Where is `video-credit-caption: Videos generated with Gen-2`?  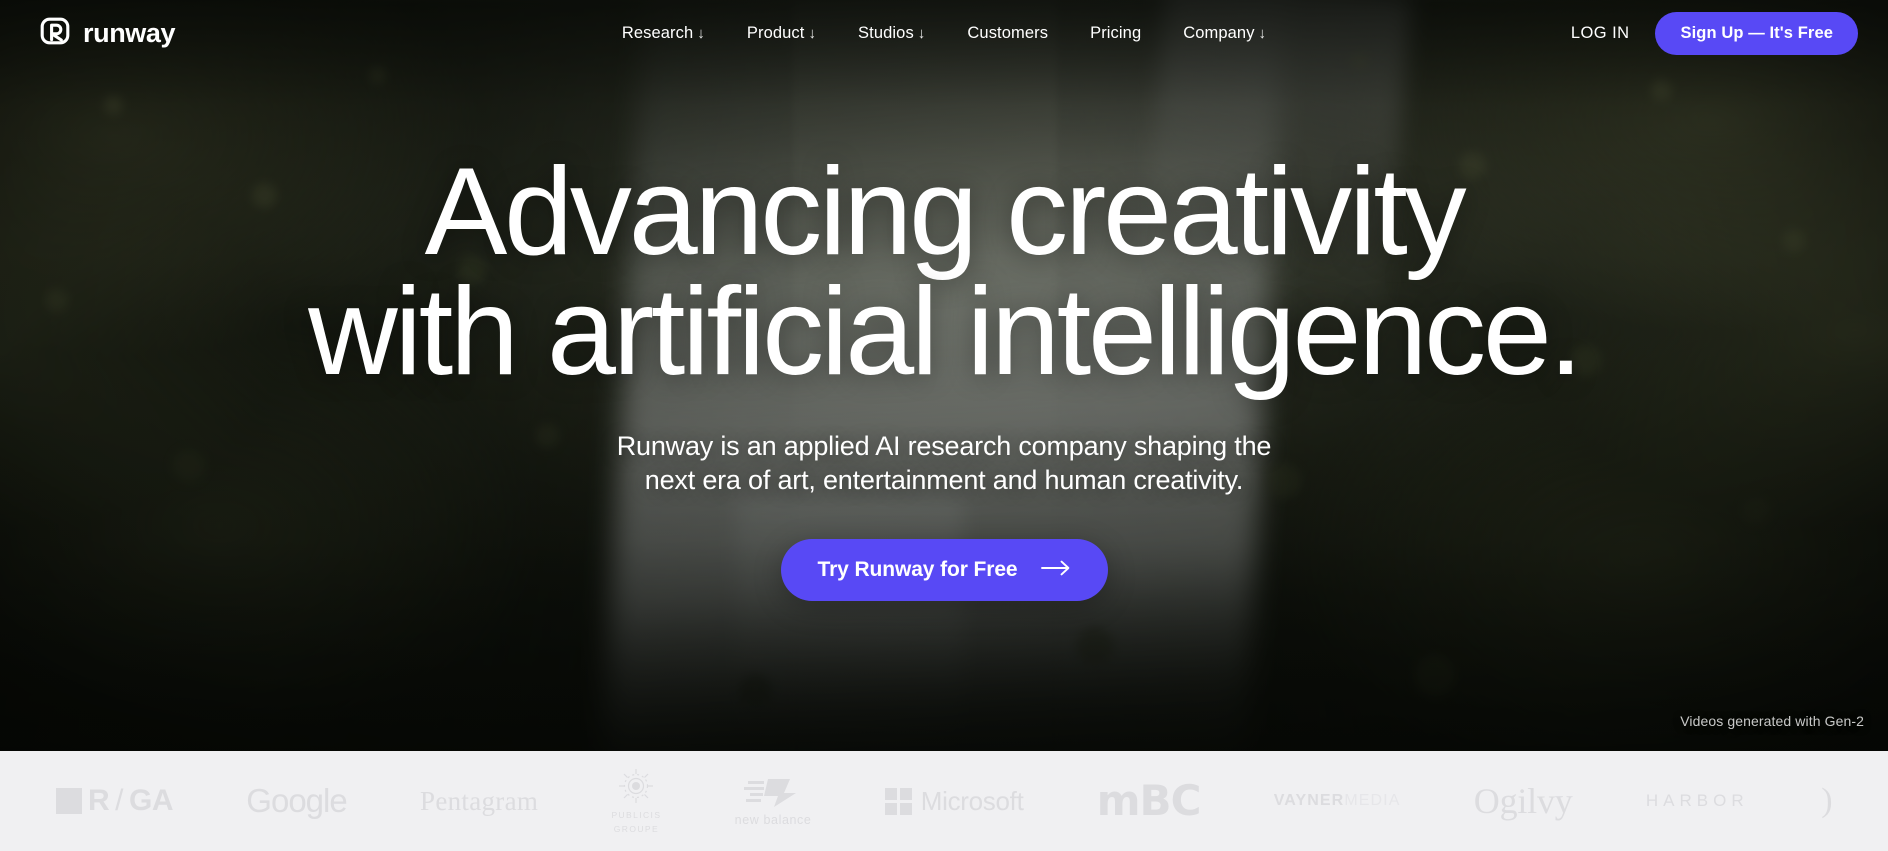 video-credit-caption: Videos generated with Gen-2 is located at coordinates (1772, 721).